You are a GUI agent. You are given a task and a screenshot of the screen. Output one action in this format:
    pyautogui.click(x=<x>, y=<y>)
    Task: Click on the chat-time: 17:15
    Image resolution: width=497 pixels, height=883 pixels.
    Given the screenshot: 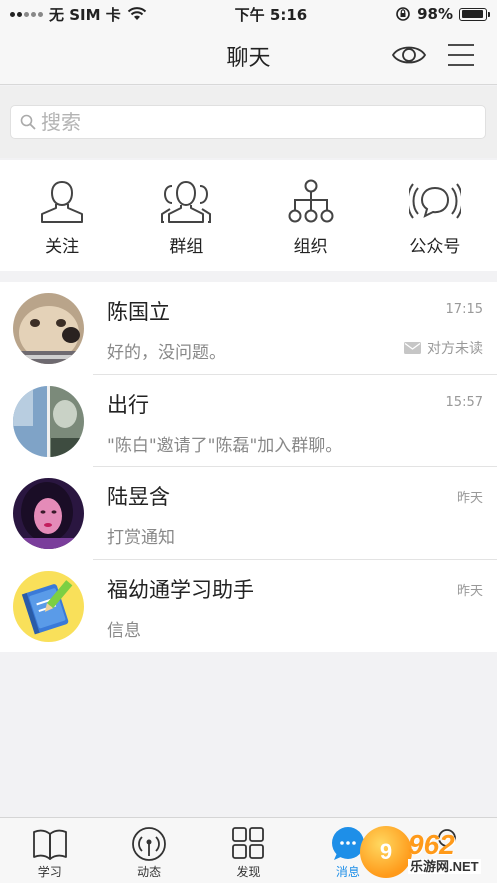 What is the action you would take?
    pyautogui.click(x=464, y=309)
    